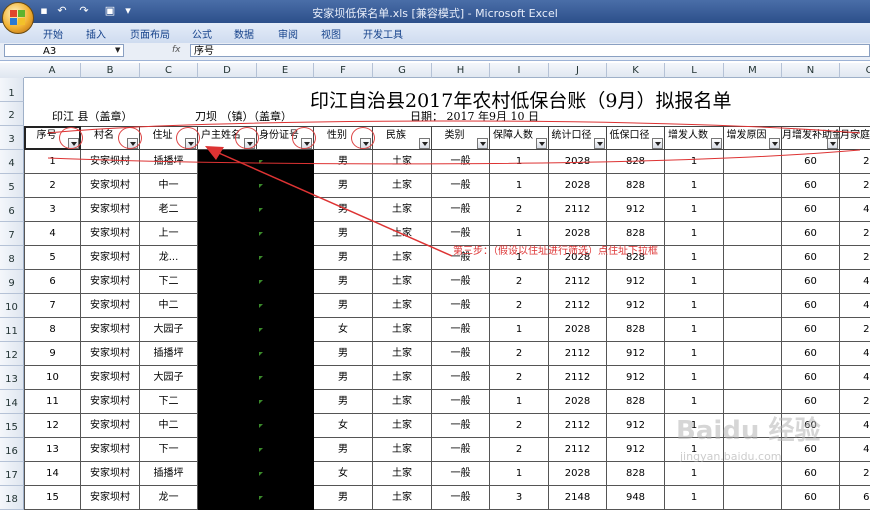 The height and width of the screenshot is (514, 870). What do you see at coordinates (855, 162) in the screenshot?
I see `data-cell-O4: 22` at bounding box center [855, 162].